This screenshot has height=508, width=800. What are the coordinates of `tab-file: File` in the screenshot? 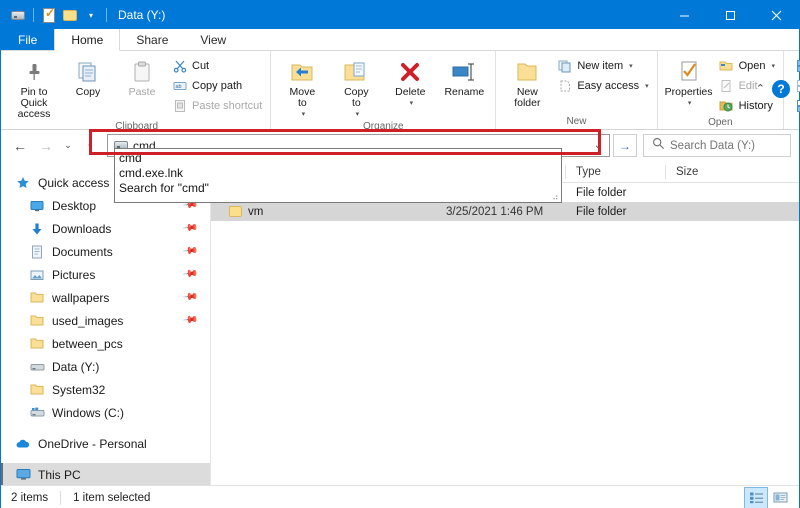 It's located at (28, 39).